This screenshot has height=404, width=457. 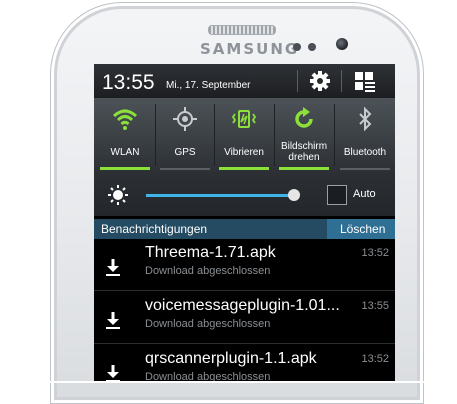 What do you see at coordinates (364, 194) in the screenshot?
I see `auto-brightness-label: Auto` at bounding box center [364, 194].